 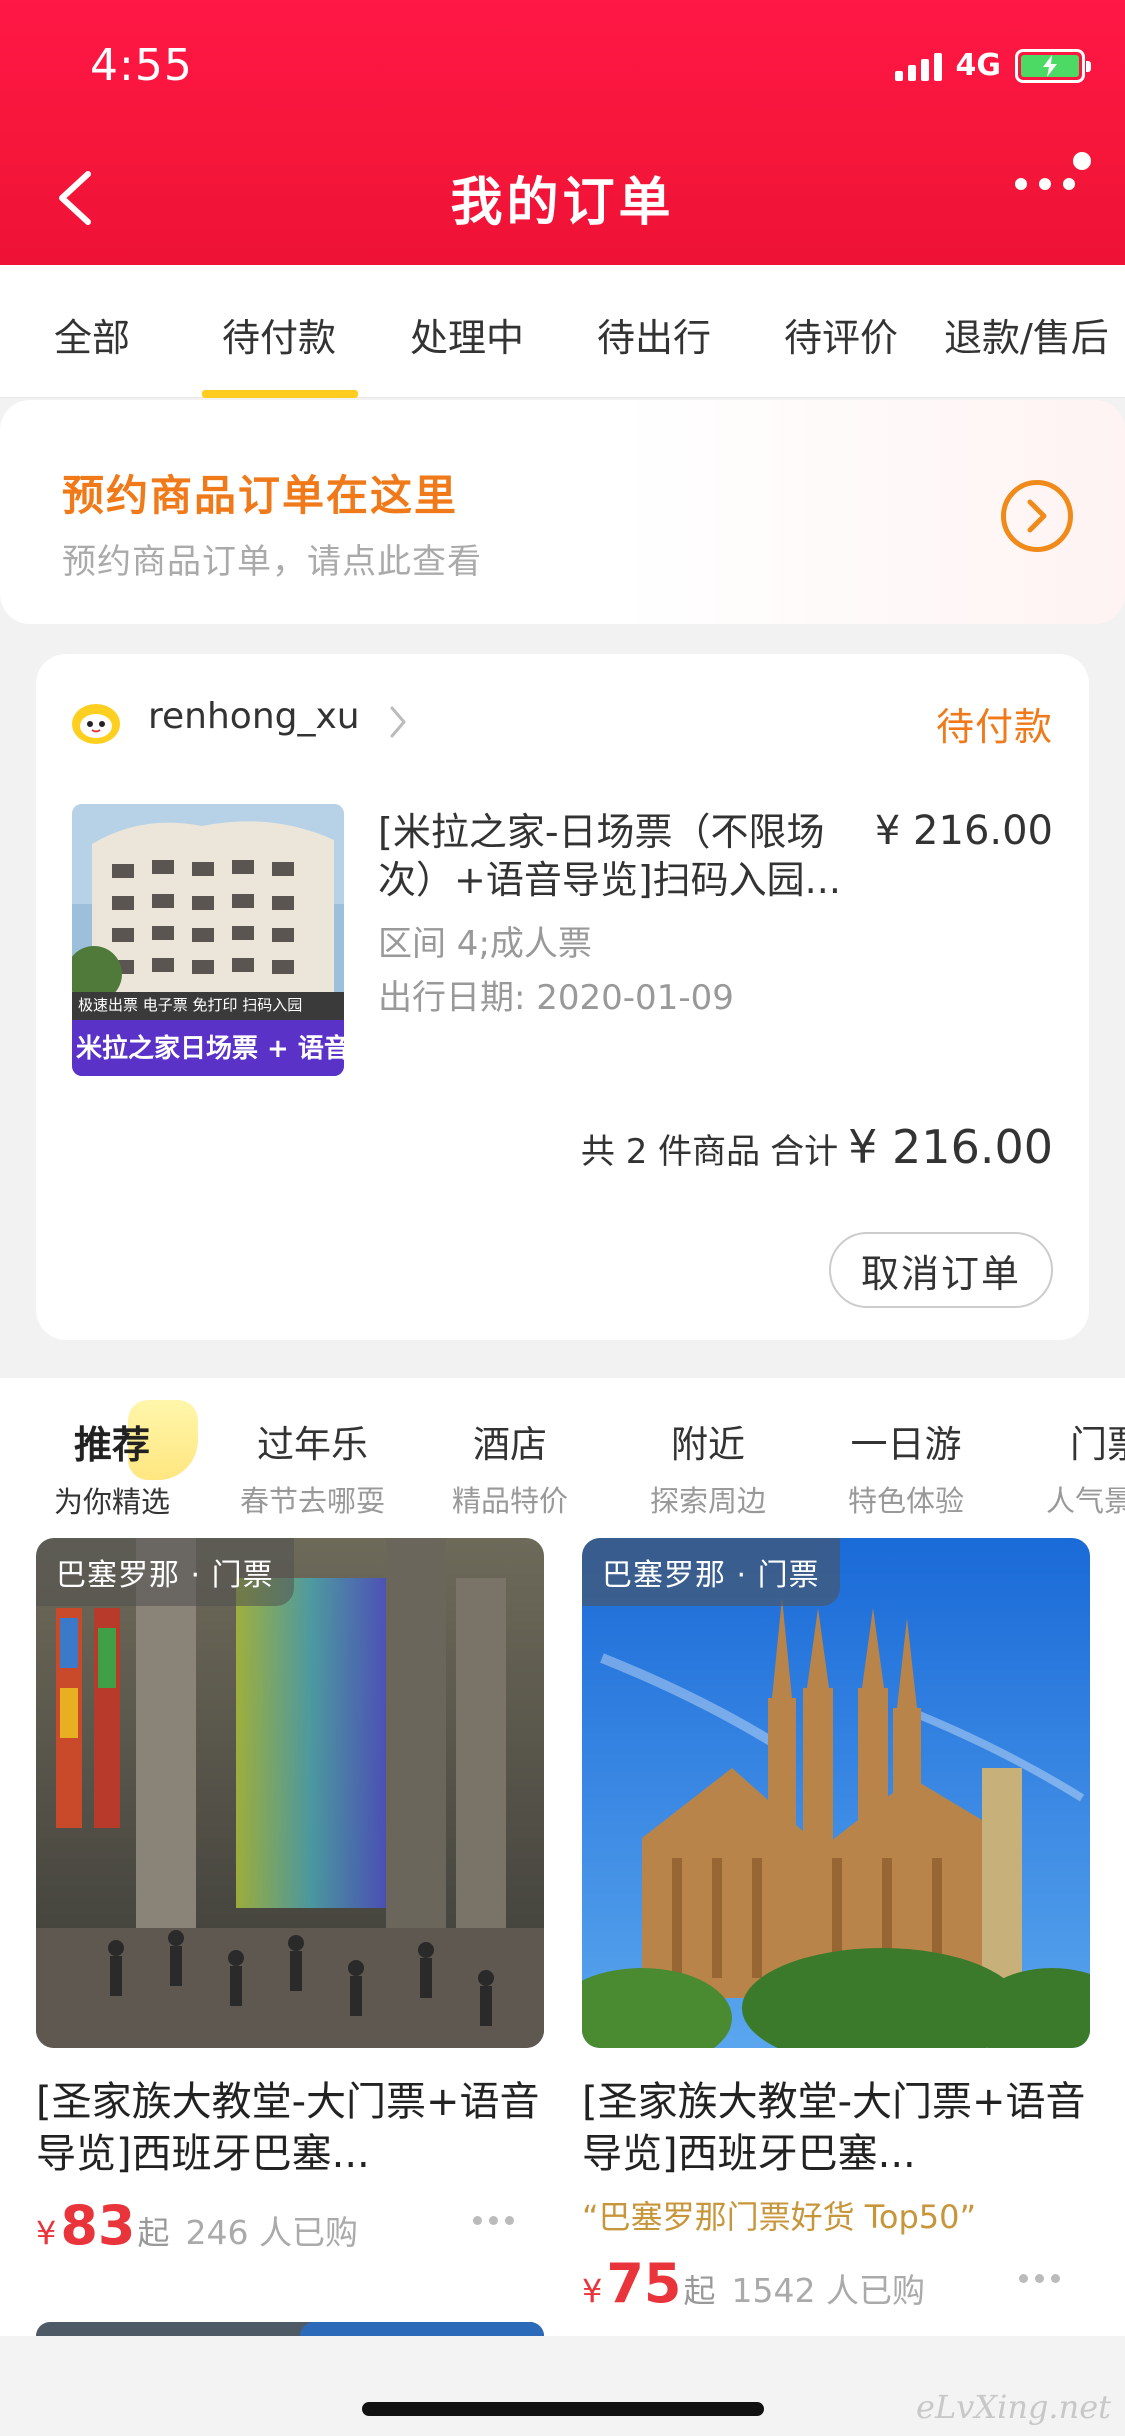 What do you see at coordinates (1013, 2407) in the screenshot?
I see `watermark: eLvXing.net` at bounding box center [1013, 2407].